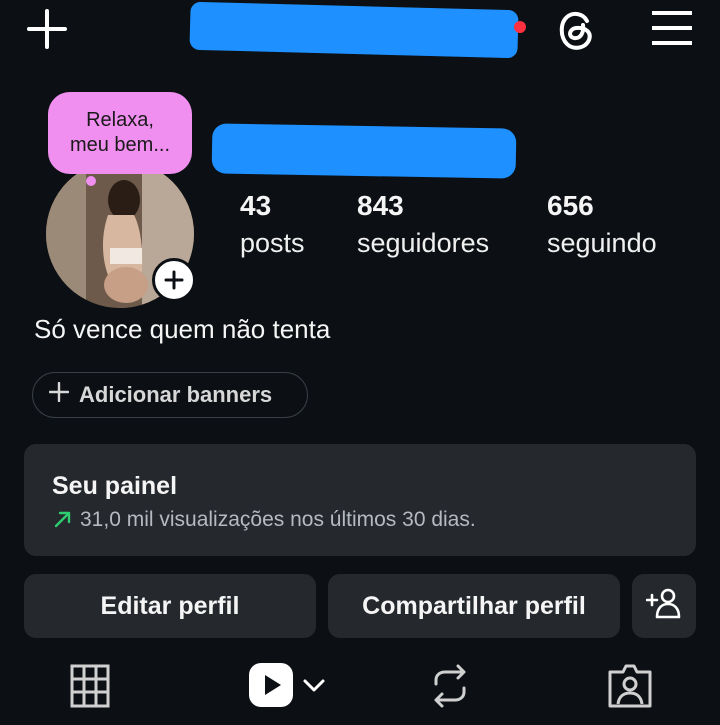  I want to click on reposts-icon, so click(450, 686).